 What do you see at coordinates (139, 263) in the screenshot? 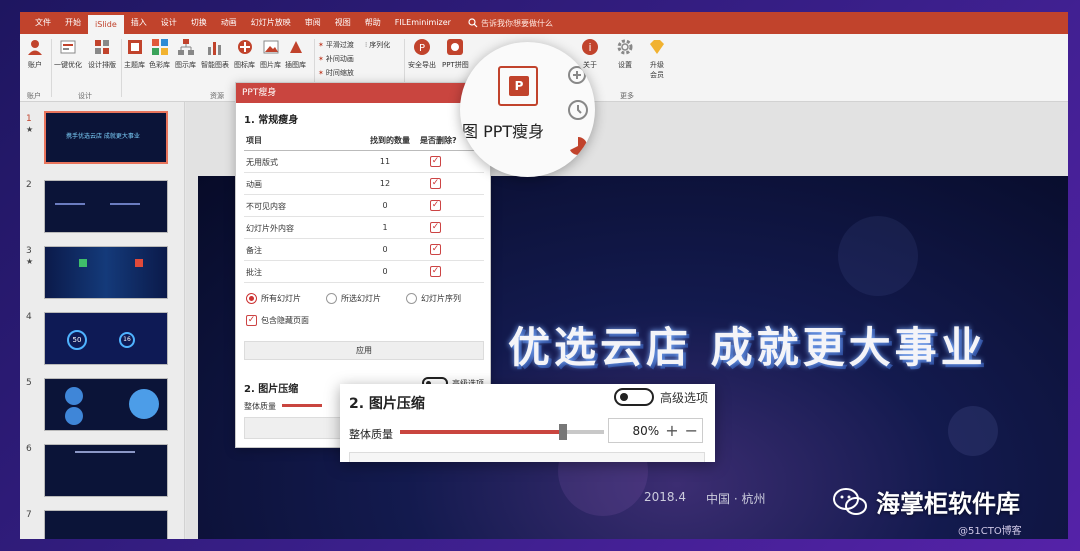
I see `thumb-badge-icon` at bounding box center [139, 263].